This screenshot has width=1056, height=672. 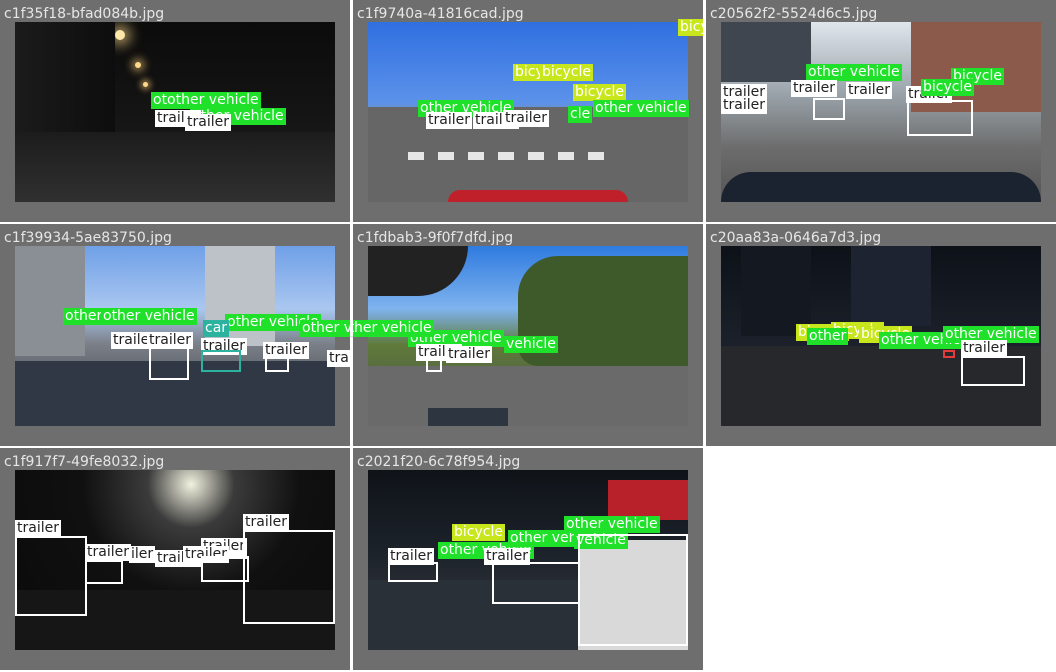 I want to click on image-filename: c20aa83a-0646a7d3.jpg, so click(x=796, y=238).